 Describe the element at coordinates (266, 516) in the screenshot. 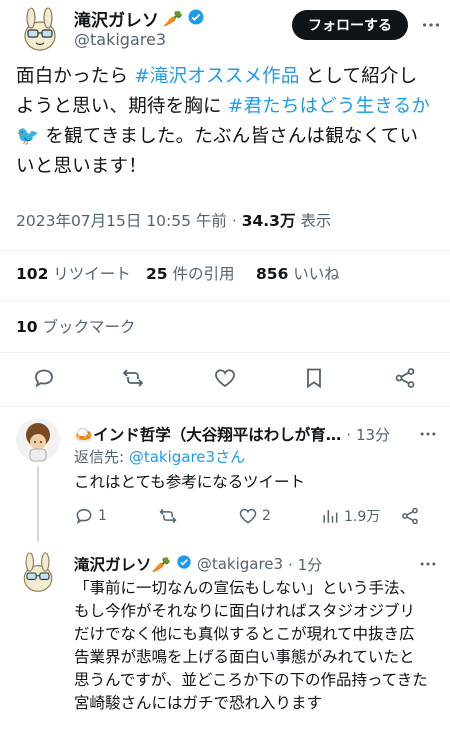

I see `like-count: 2` at that location.